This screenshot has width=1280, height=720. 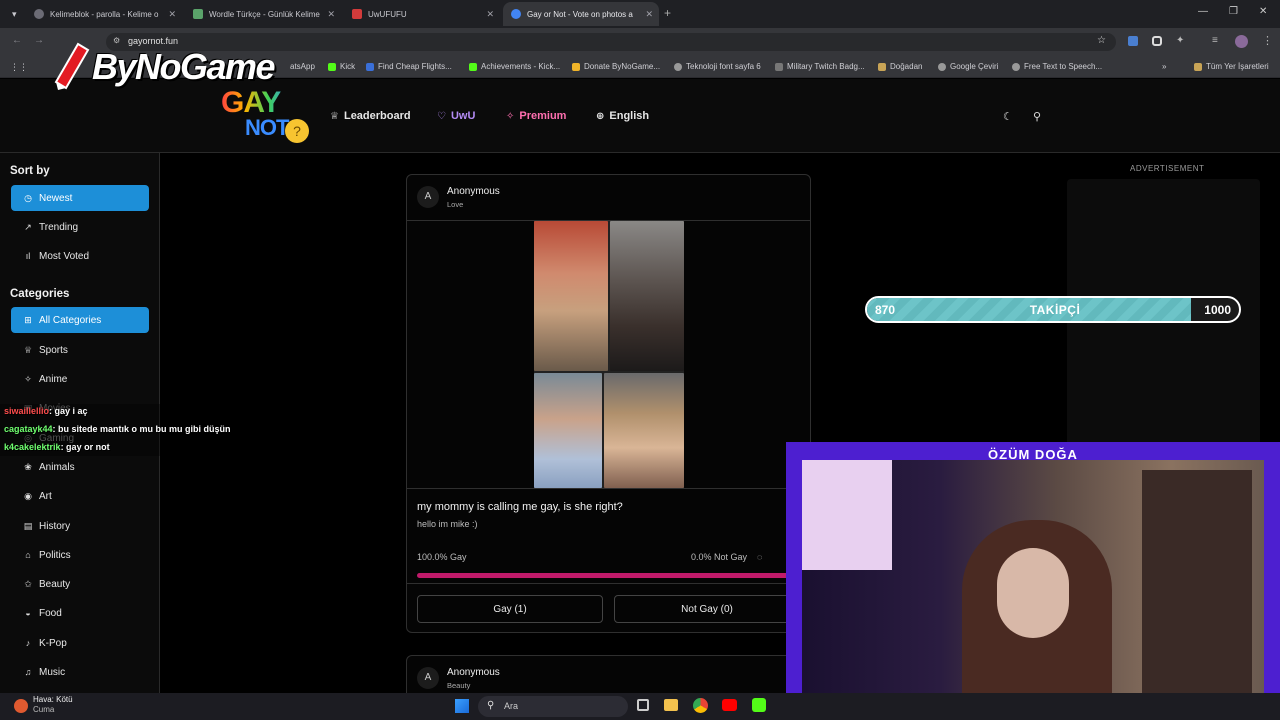 I want to click on browser-tab-1: Wordle Türkçe - Günlük Kelime ✕, so click(x=263, y=14).